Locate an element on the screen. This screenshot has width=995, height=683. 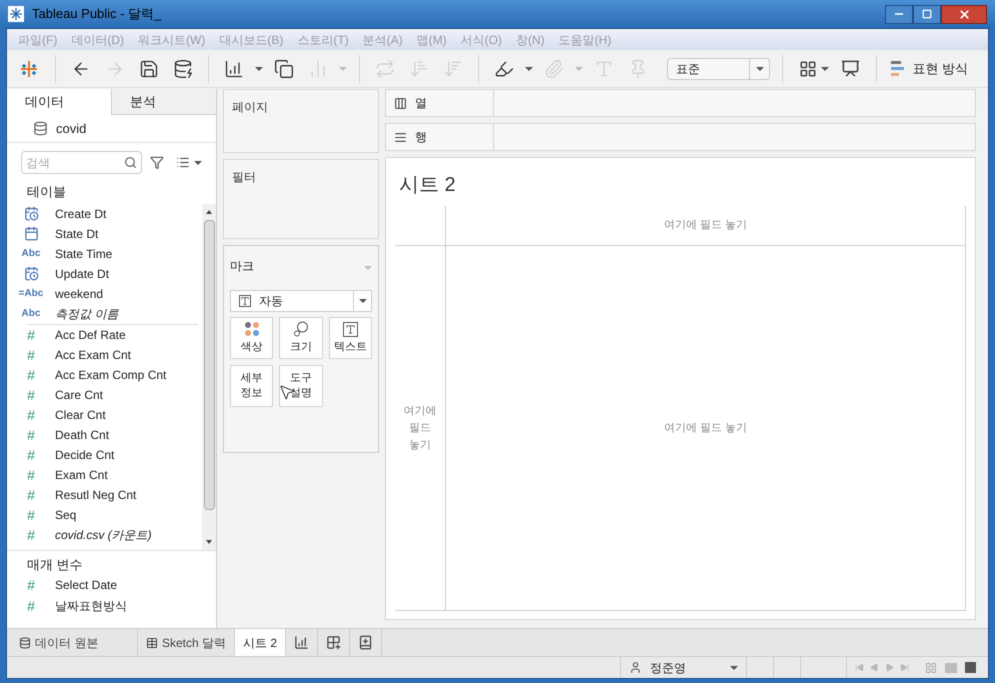
sheet-title: 시트 2 is located at coordinates (427, 185).